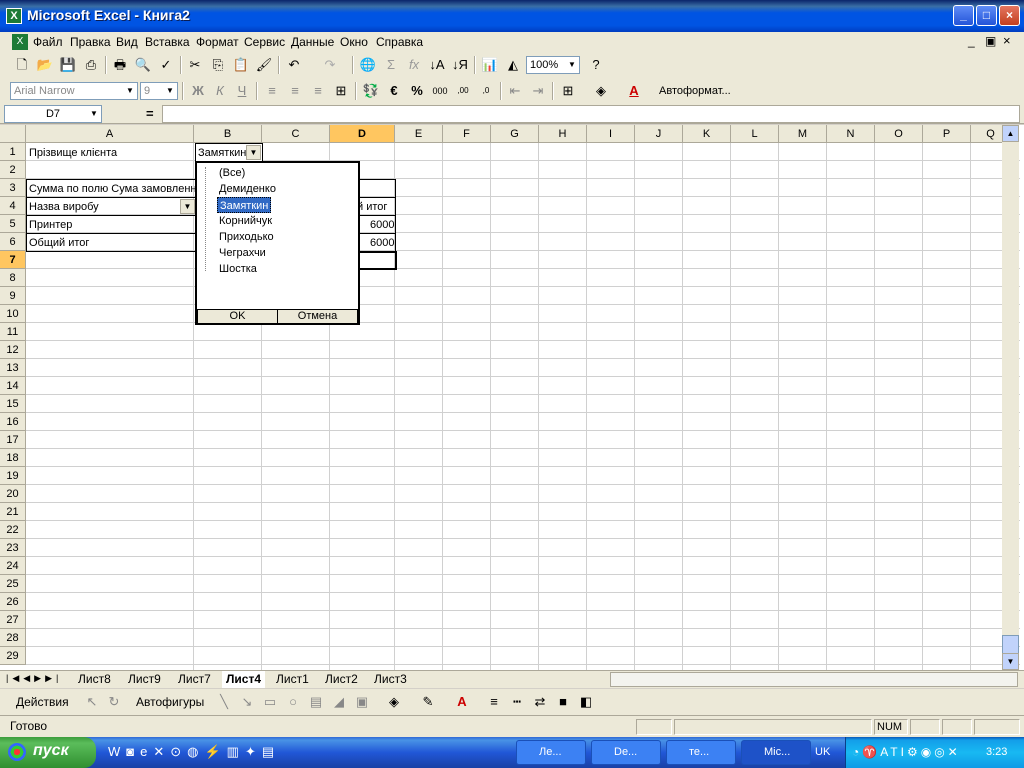 Image resolution: width=1024 pixels, height=768 pixels. Describe the element at coordinates (13, 152) in the screenshot. I see `row-header-1: 1` at that location.